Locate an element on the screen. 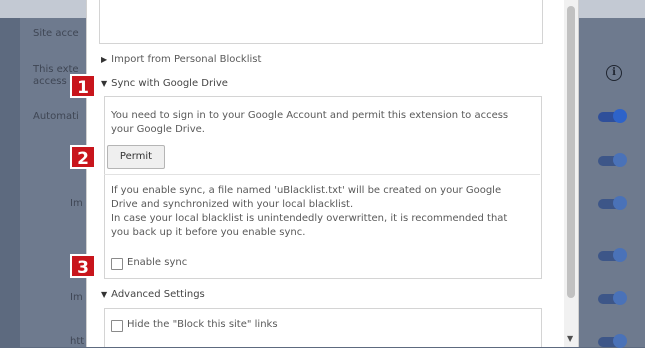 This screenshot has width=645, height=348. info-icon: i is located at coordinates (614, 73).